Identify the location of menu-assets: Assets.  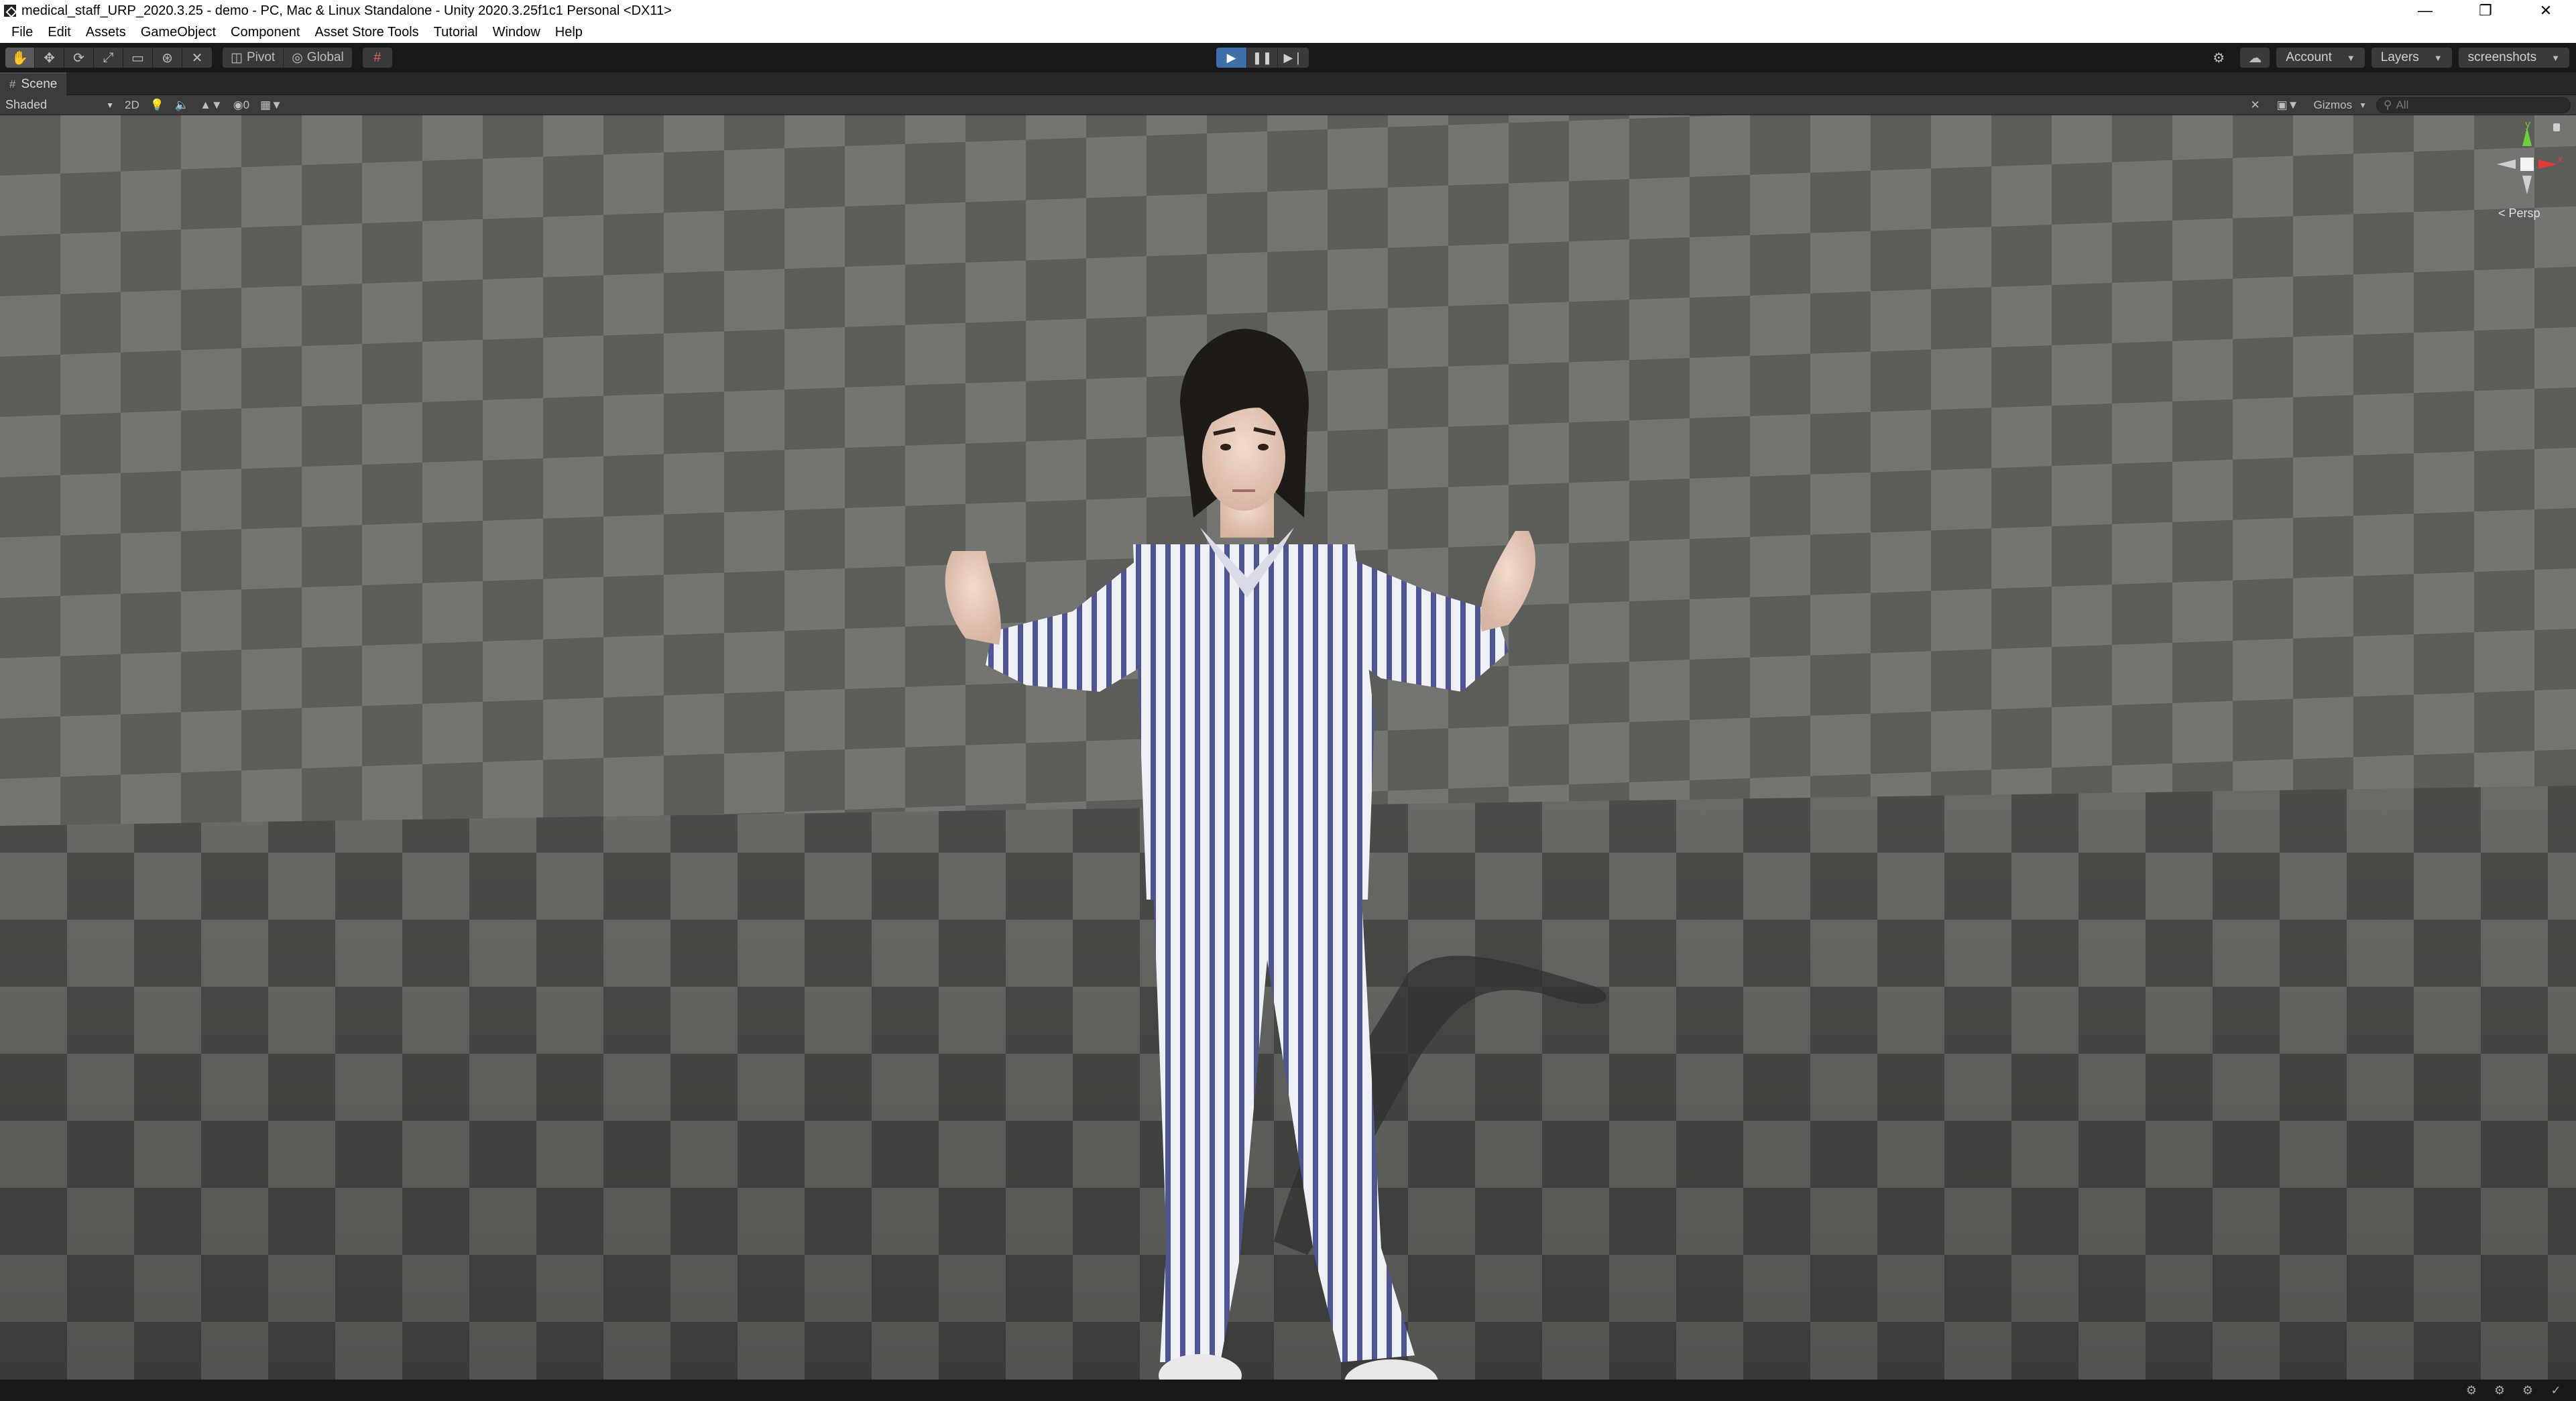
(105, 33).